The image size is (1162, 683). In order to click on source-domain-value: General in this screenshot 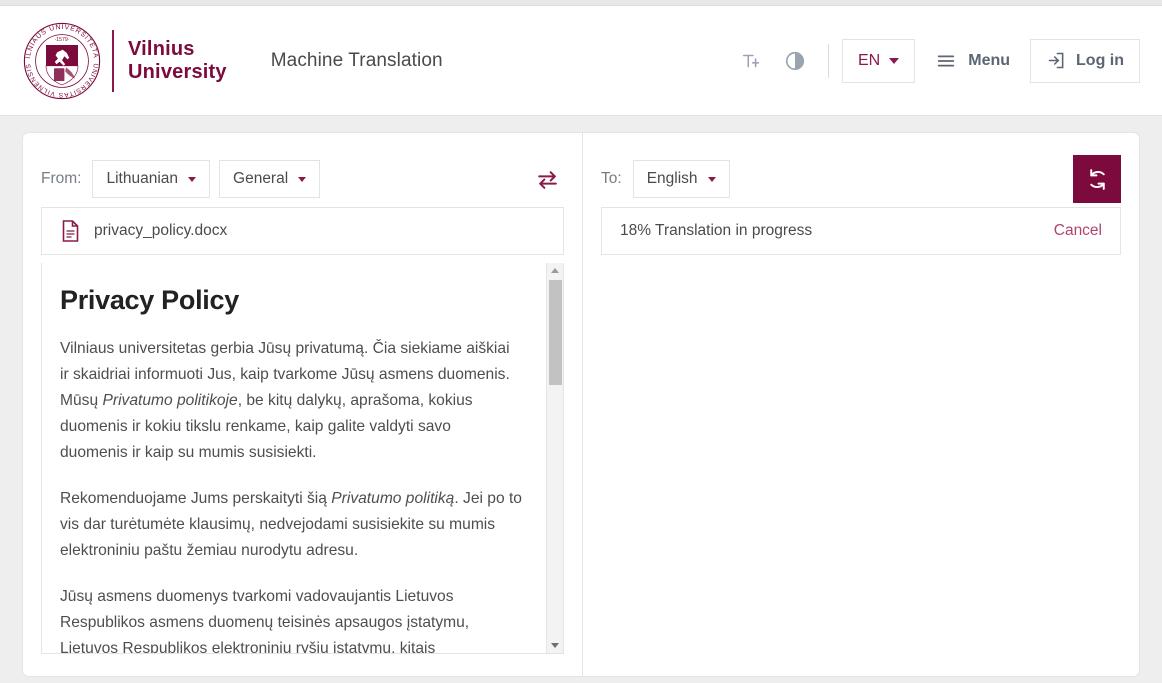, I will do `click(261, 178)`.